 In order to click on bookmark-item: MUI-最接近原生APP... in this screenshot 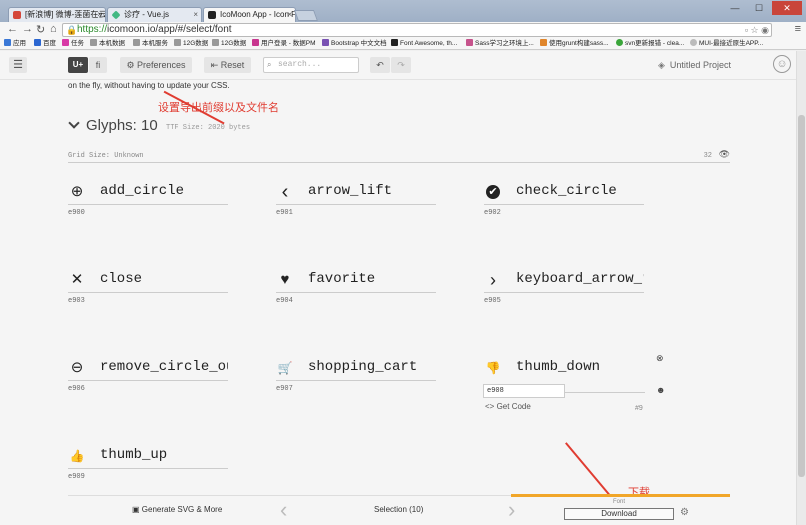, I will do `click(726, 43)`.